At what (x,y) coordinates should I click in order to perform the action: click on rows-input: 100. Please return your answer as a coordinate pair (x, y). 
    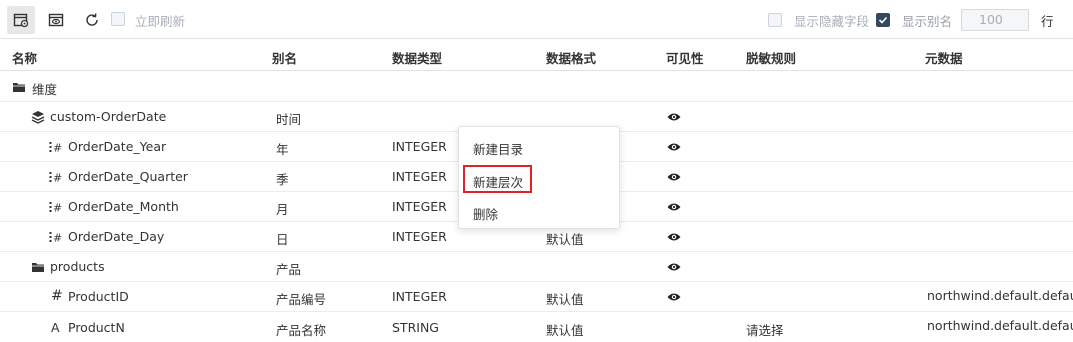
    Looking at the image, I should click on (995, 20).